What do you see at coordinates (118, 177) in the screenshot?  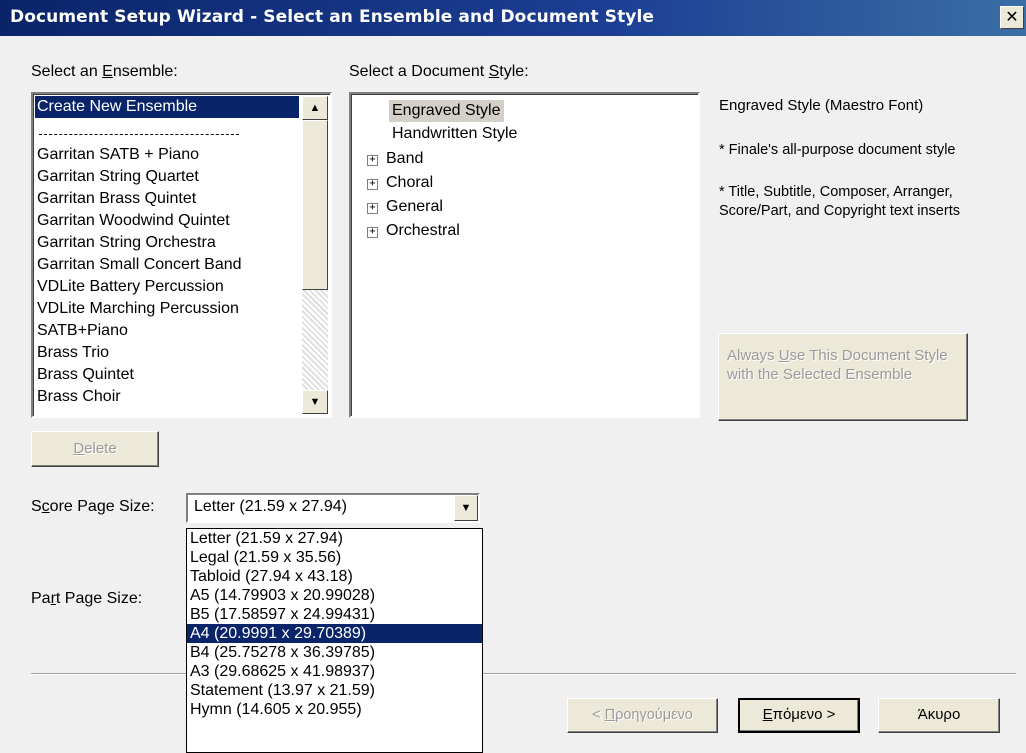 I see `ensemble-item: Garritan String Quartet` at bounding box center [118, 177].